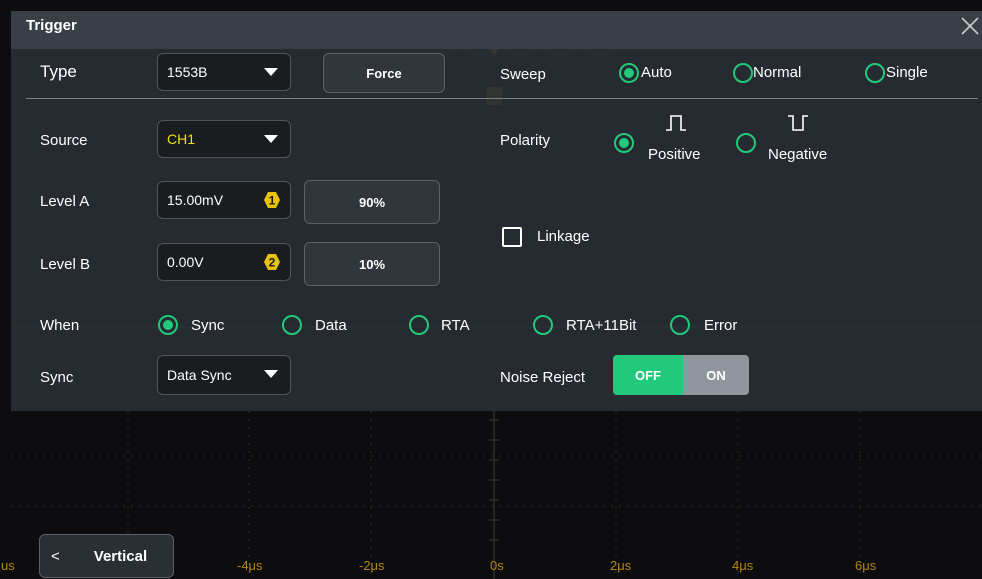 The image size is (982, 579). I want to click on polarity-positive-radio, so click(624, 143).